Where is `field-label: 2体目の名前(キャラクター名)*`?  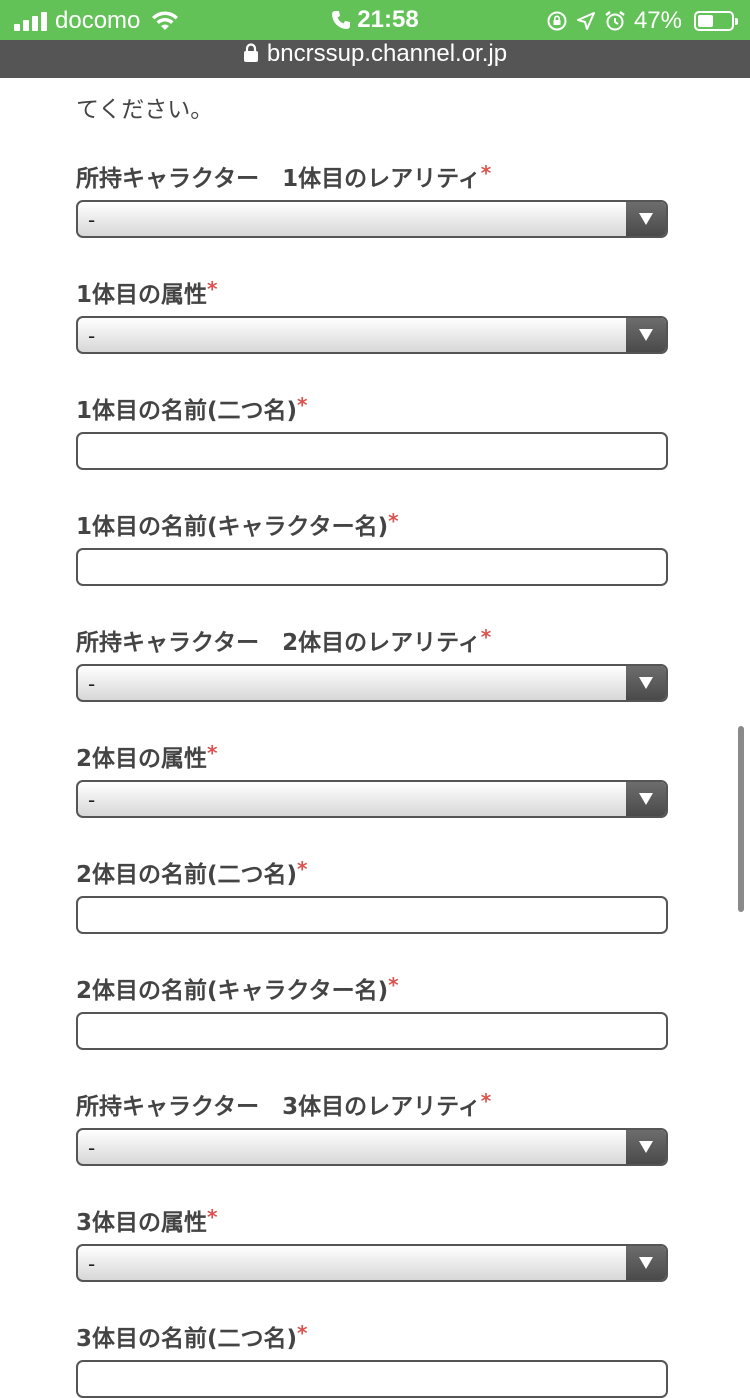
field-label: 2体目の名前(キャラクター名)* is located at coordinates (373, 986).